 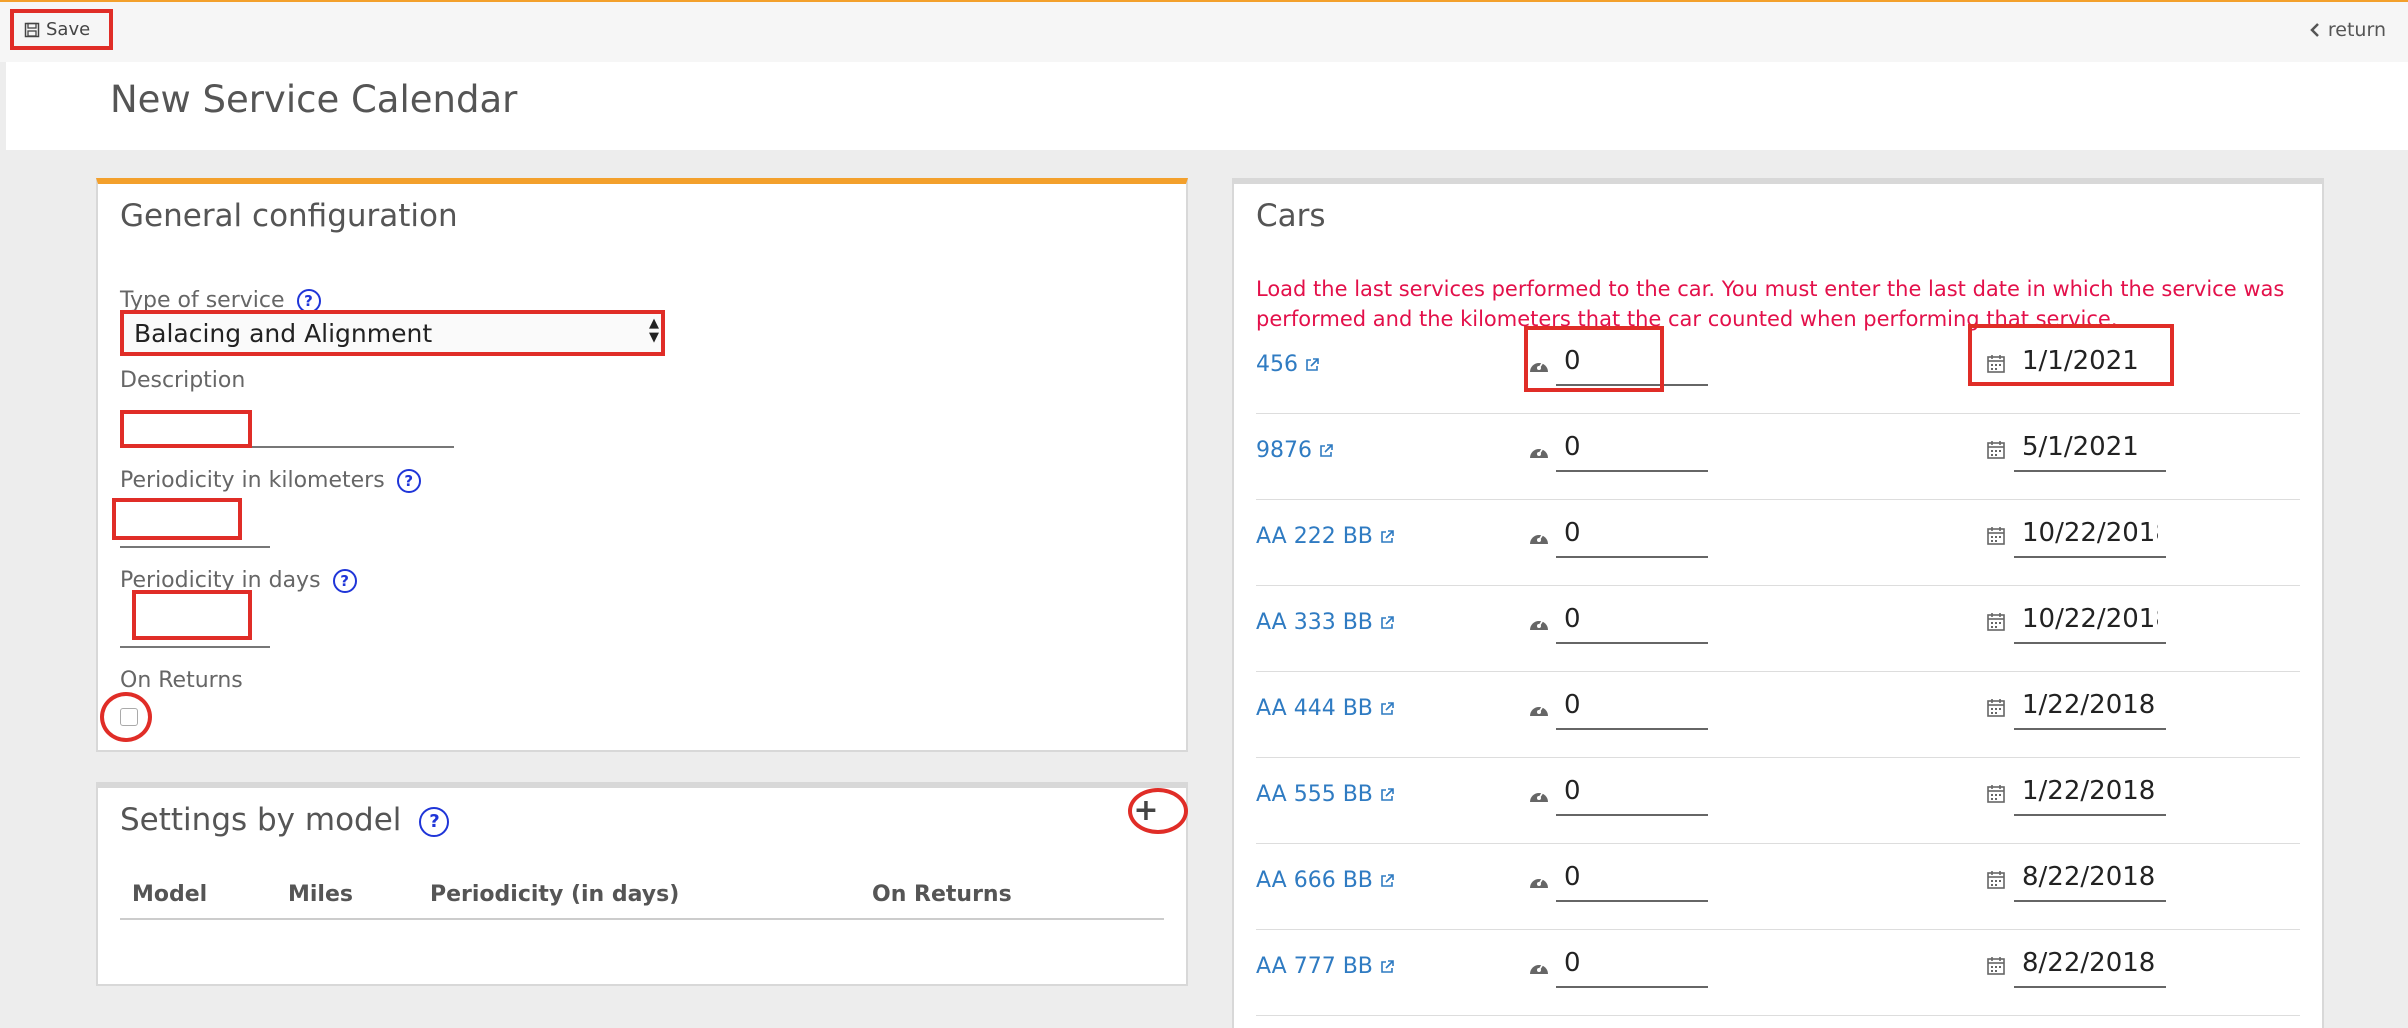 I want to click on save-button: Save, so click(x=61, y=29).